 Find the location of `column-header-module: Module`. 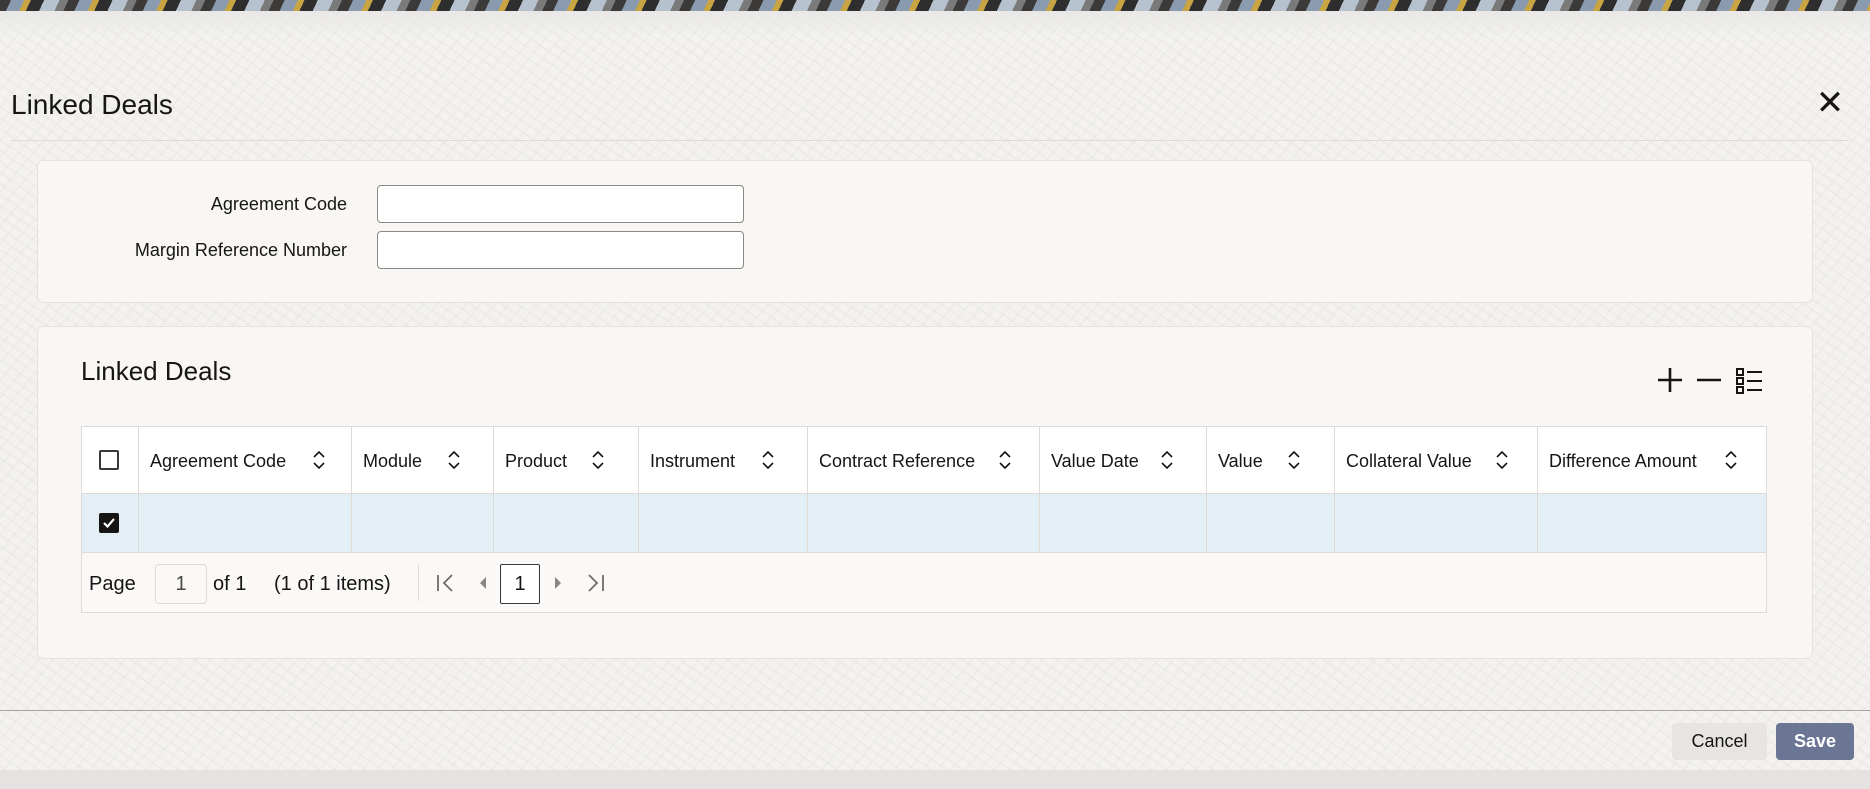

column-header-module: Module is located at coordinates (423, 460).